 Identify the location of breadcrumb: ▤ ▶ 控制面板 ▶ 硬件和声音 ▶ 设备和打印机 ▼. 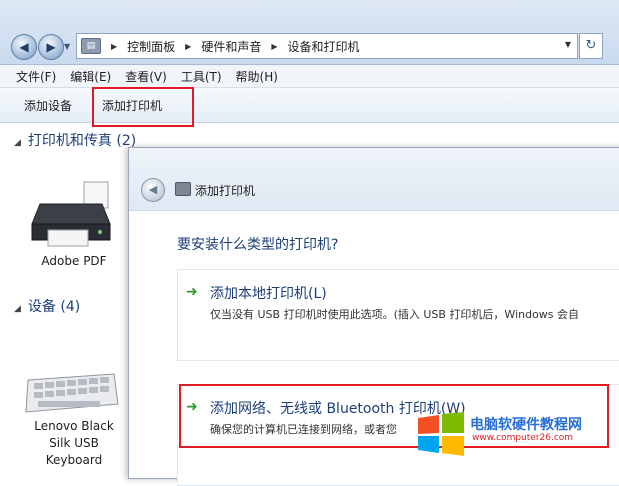
(327, 46).